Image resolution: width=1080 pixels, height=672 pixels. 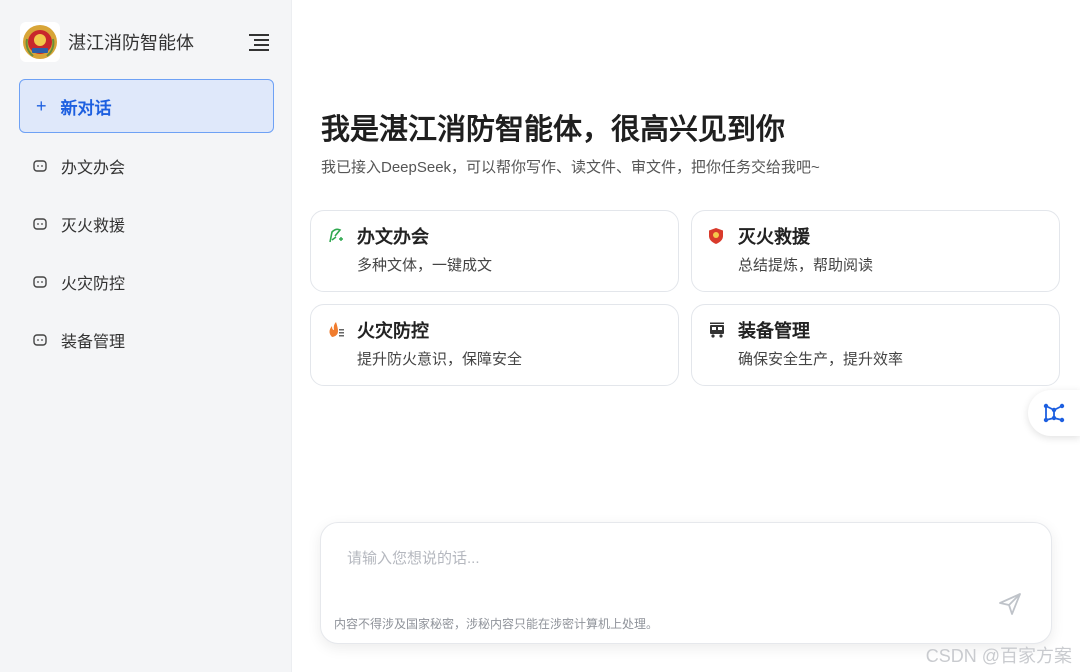 I want to click on card-description: 总结提炼，帮助阅读, so click(x=806, y=265).